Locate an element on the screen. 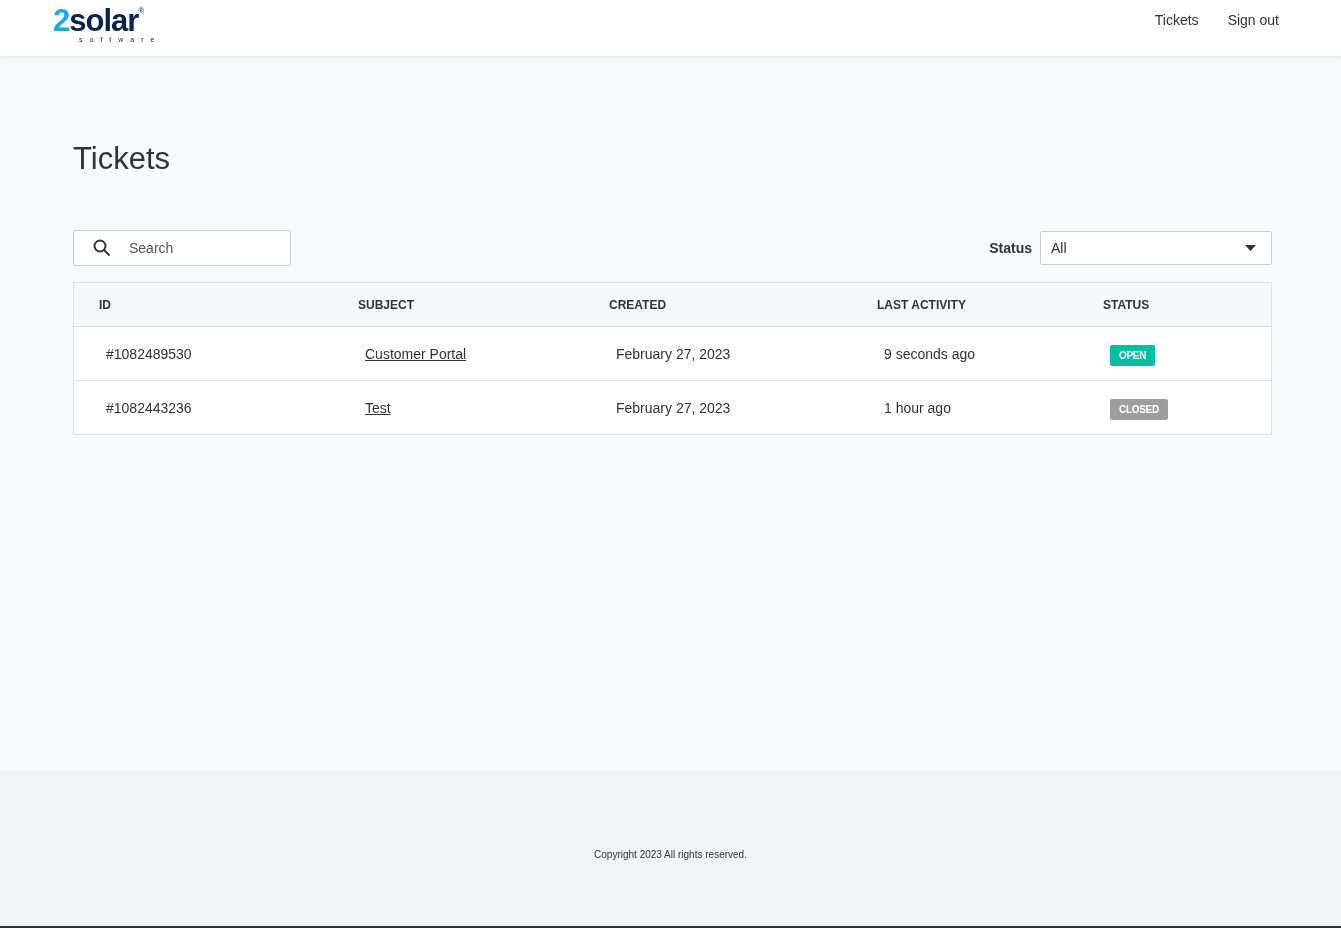 Image resolution: width=1341 pixels, height=928 pixels. last-activity: 9 seconds ago is located at coordinates (930, 353).